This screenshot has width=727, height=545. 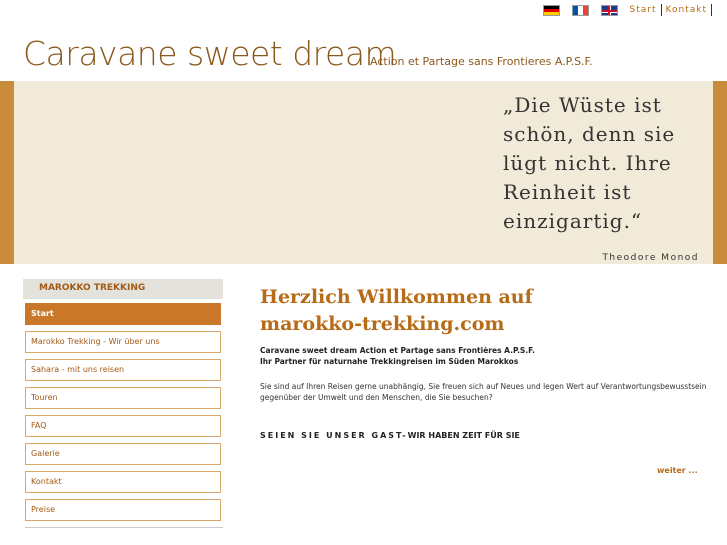 What do you see at coordinates (685, 10) in the screenshot?
I see `nav-link-kontakt: Kontakt` at bounding box center [685, 10].